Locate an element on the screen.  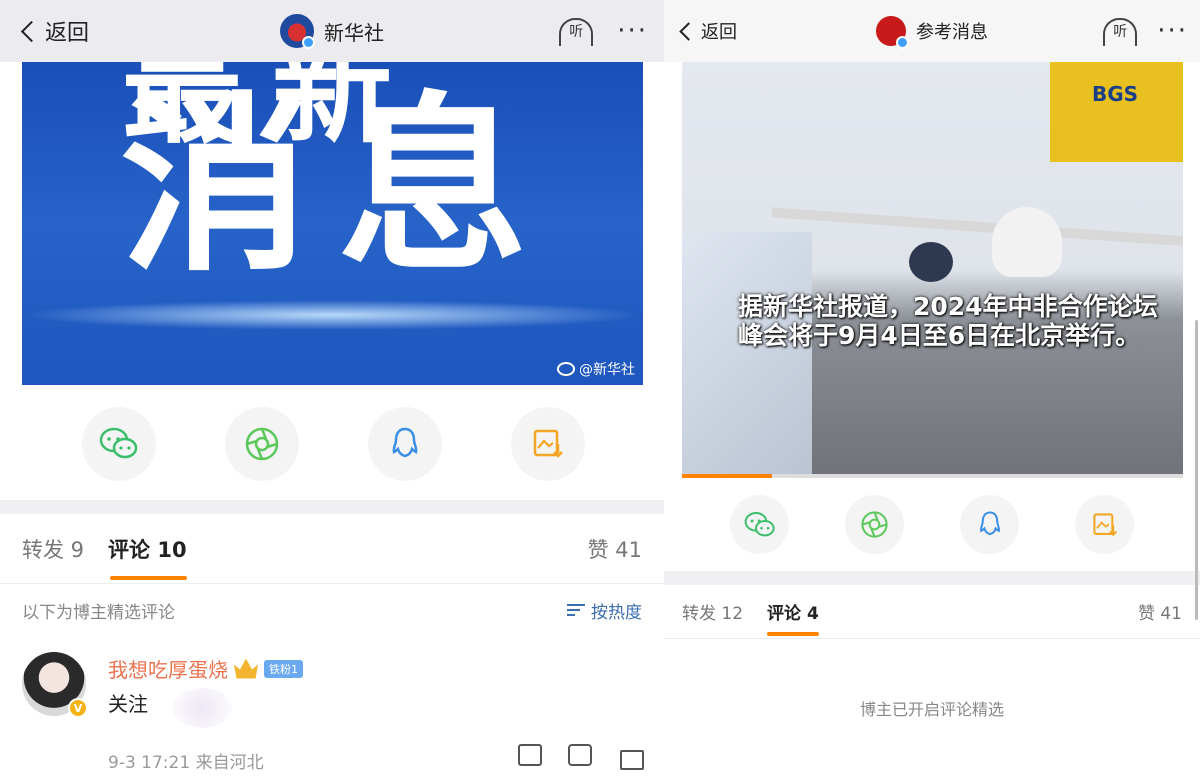
loader-truck is located at coordinates (1116, 112).